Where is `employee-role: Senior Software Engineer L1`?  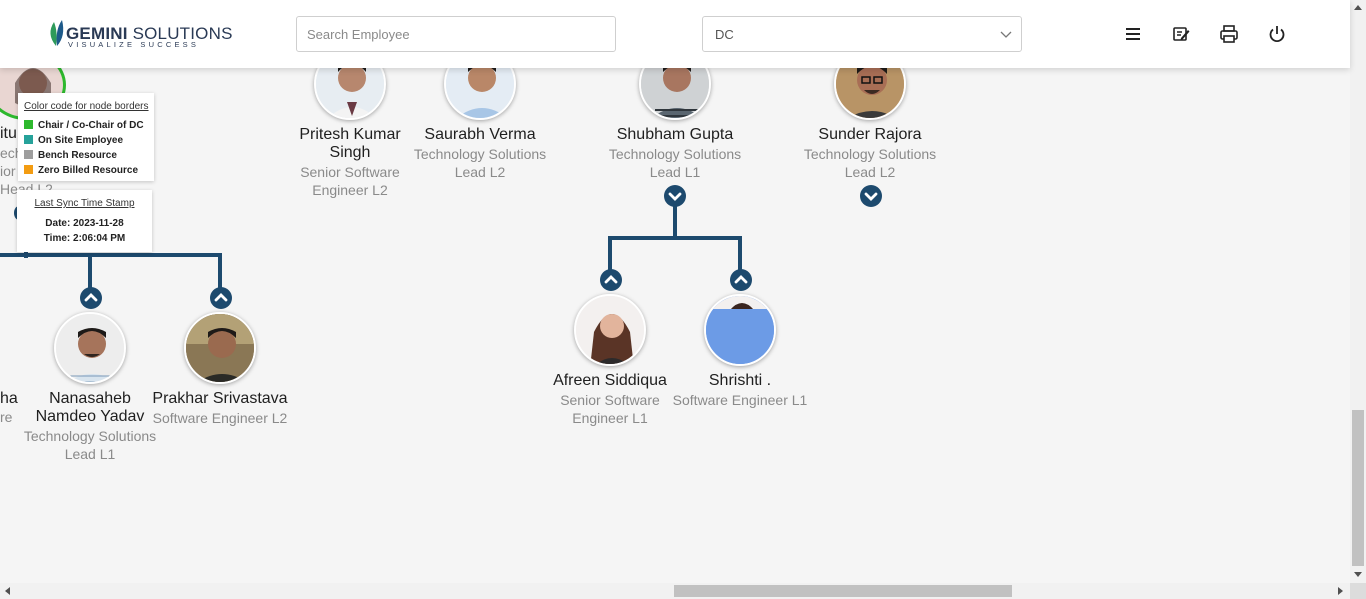
employee-role: Senior Software Engineer L1 is located at coordinates (610, 409).